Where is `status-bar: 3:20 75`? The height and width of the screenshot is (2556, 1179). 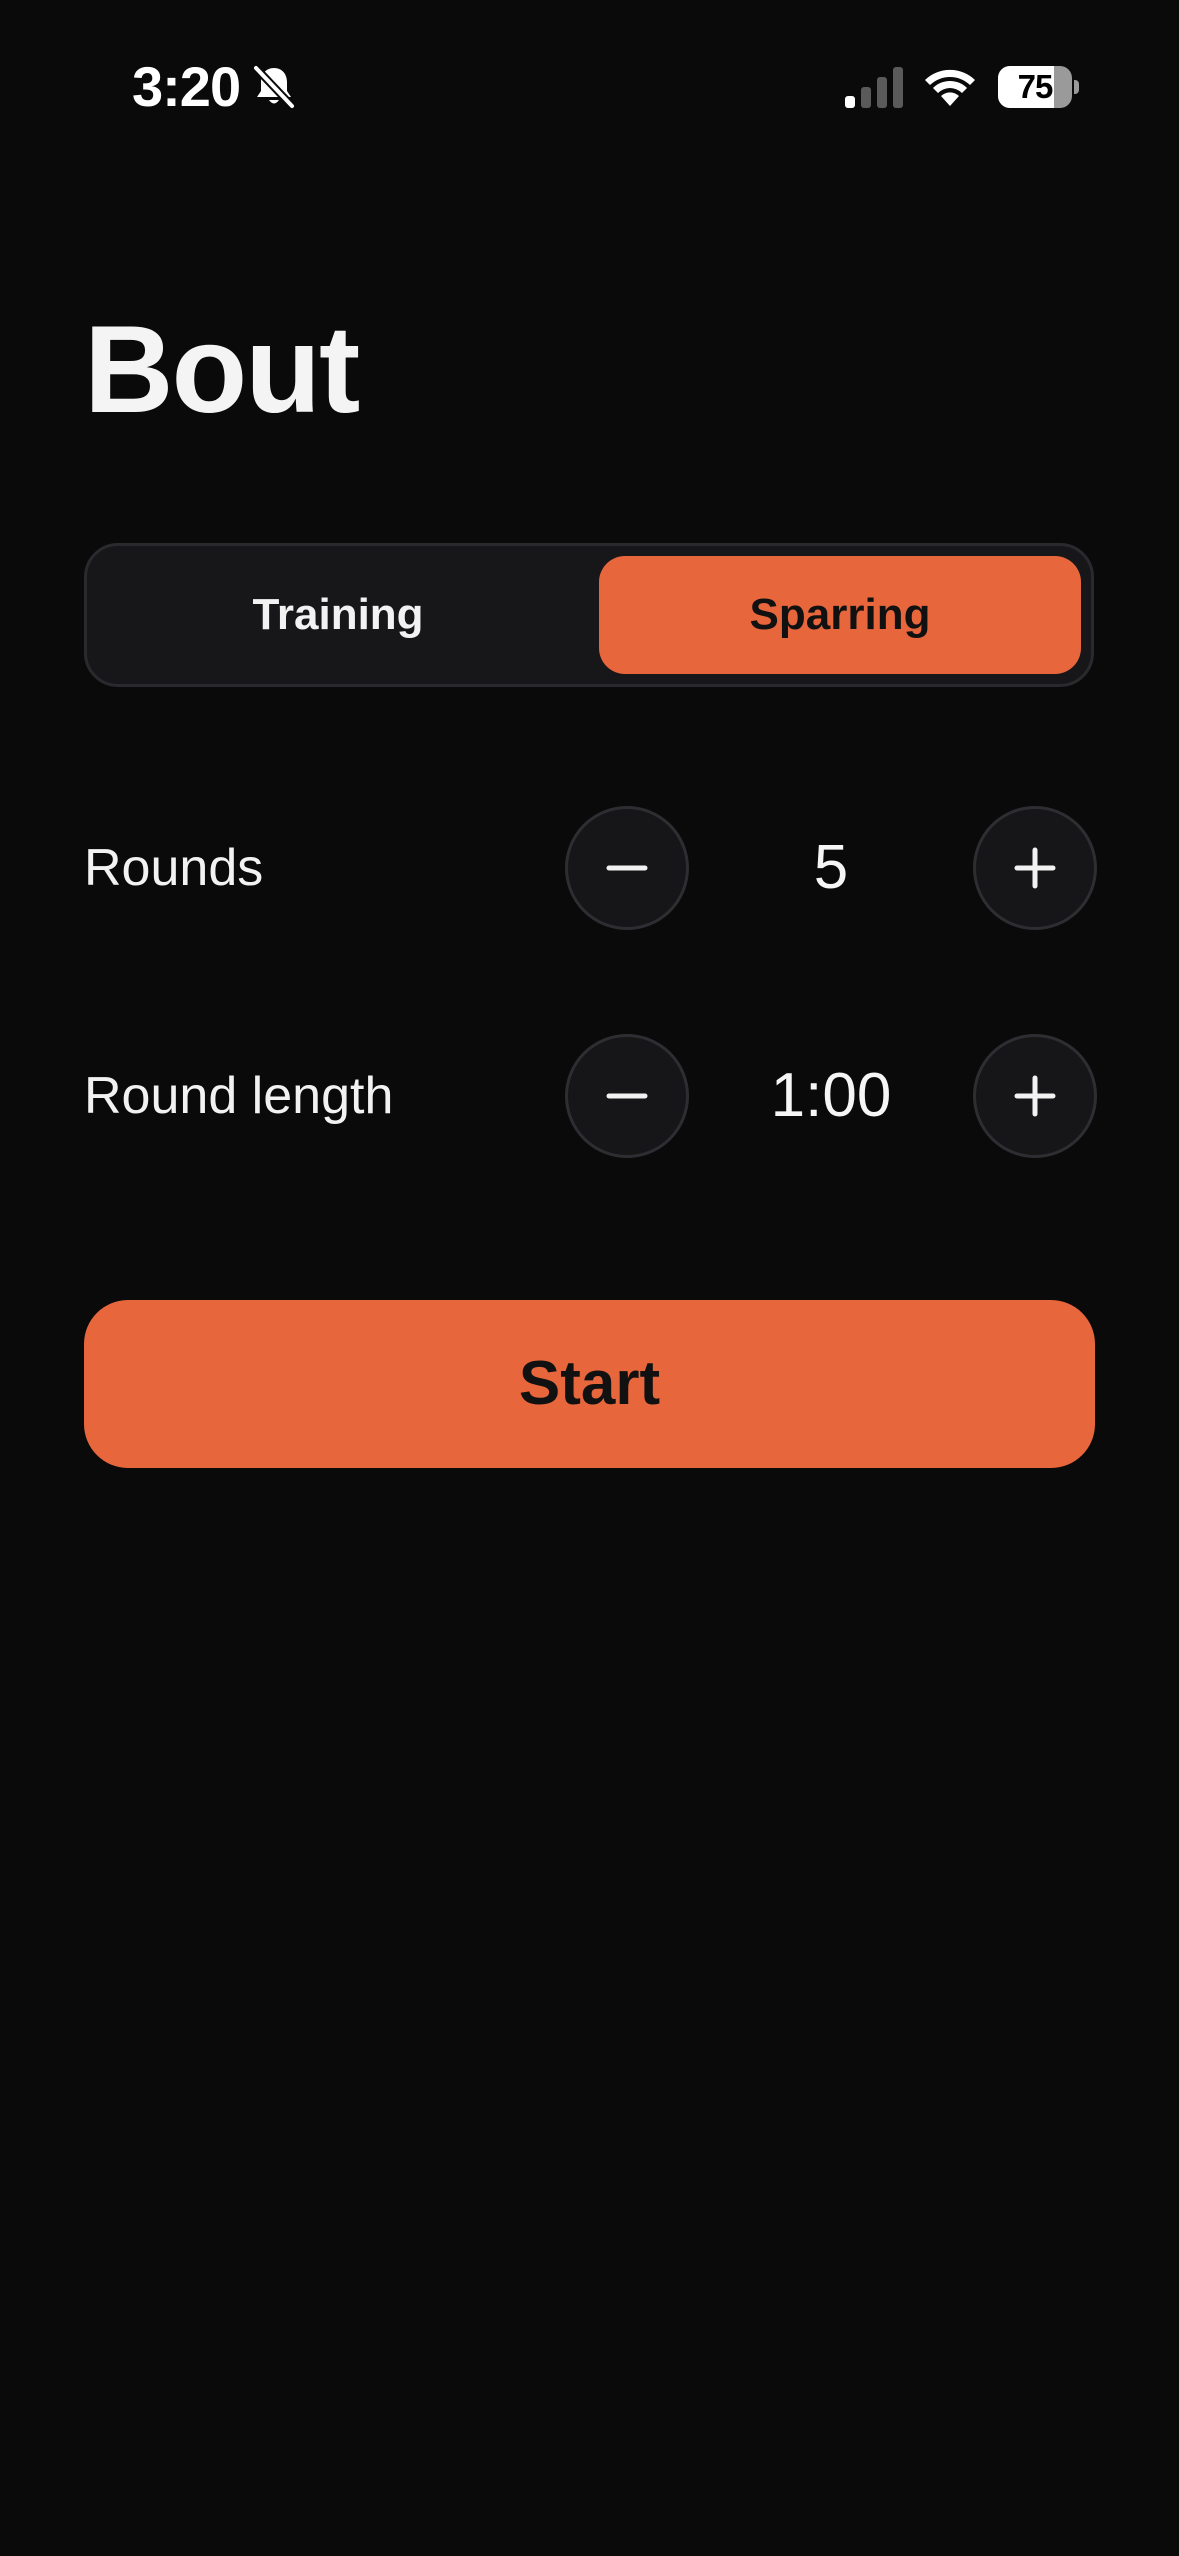 status-bar: 3:20 75 is located at coordinates (589, 75).